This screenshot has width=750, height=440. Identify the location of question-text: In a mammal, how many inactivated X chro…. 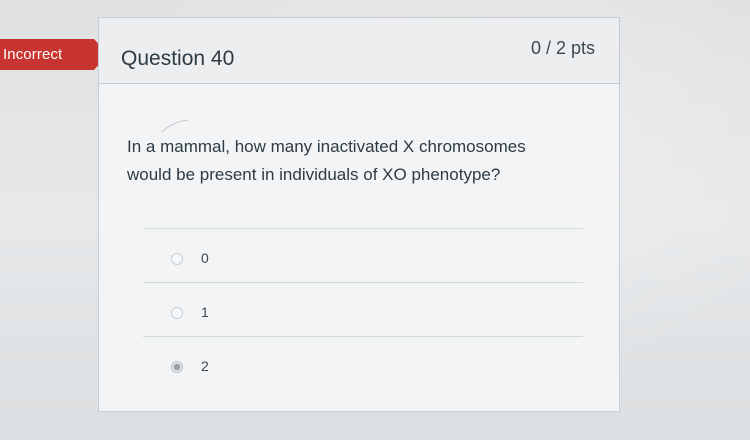
(326, 160).